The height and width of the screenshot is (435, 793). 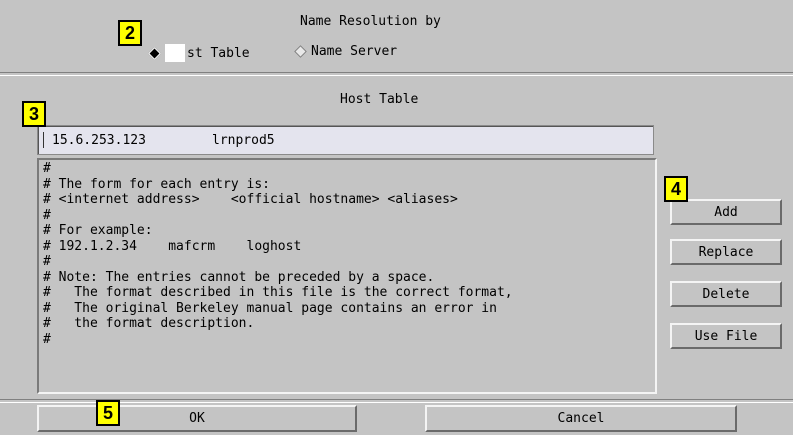 I want to click on add-button: Add, so click(x=726, y=212).